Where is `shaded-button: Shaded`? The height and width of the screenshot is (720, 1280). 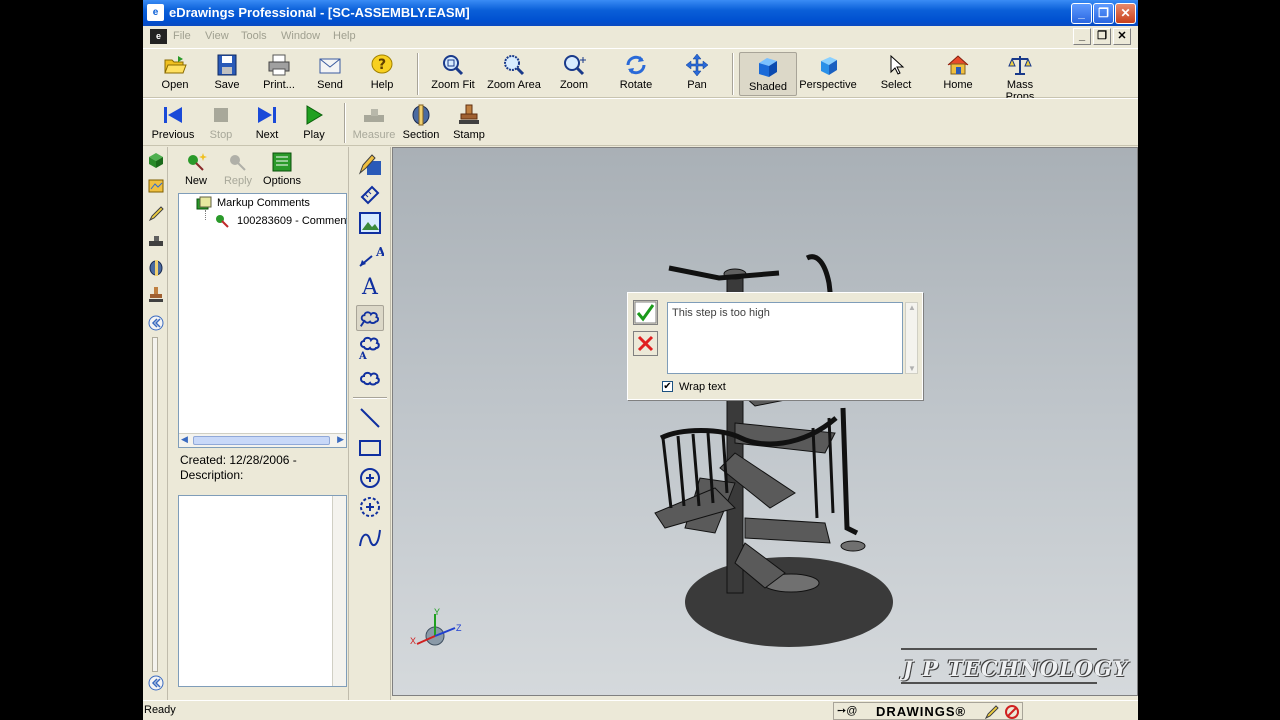 shaded-button: Shaded is located at coordinates (768, 74).